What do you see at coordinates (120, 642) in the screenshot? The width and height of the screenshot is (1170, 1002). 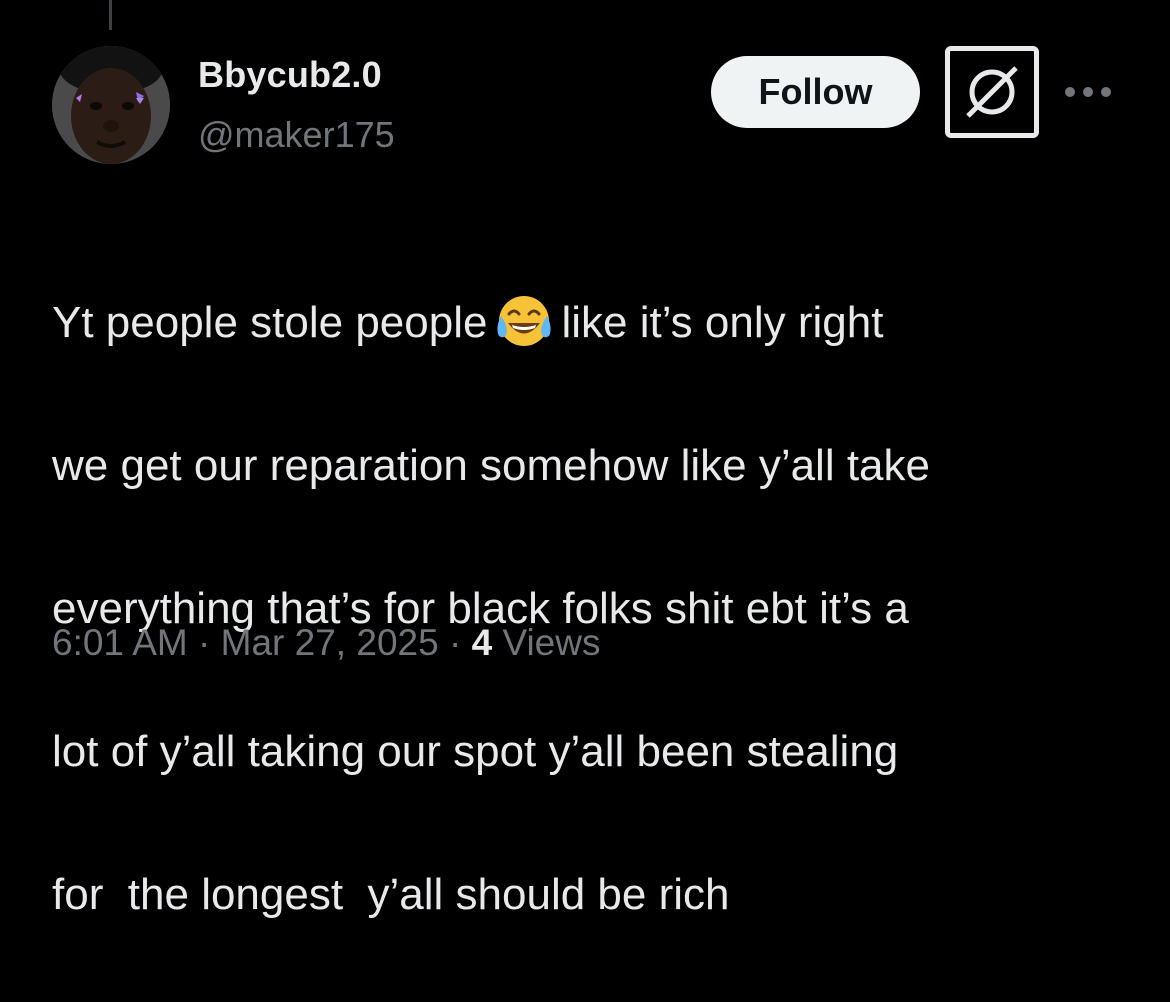 I see `tweet-time: 6:01 AM` at bounding box center [120, 642].